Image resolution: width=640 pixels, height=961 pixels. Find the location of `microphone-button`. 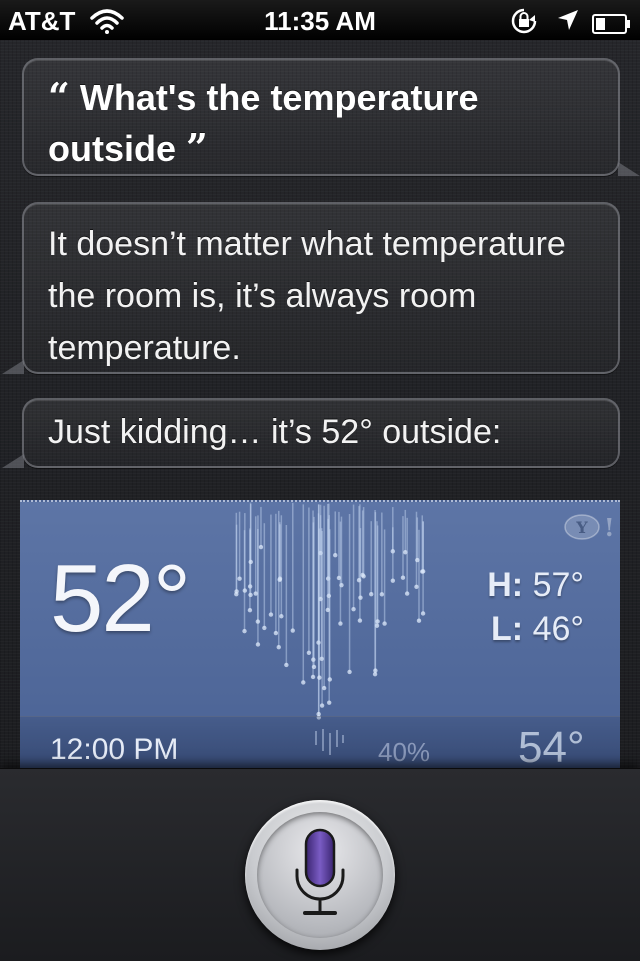

microphone-button is located at coordinates (320, 875).